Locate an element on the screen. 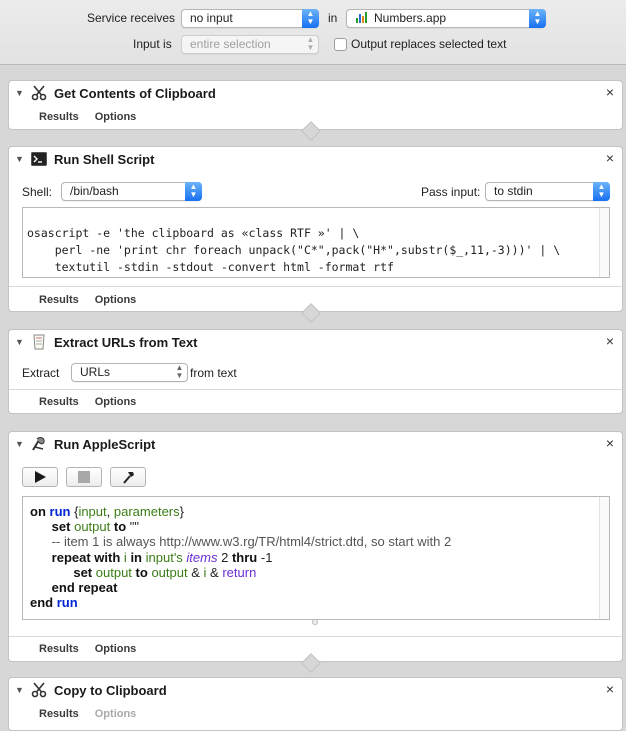 The width and height of the screenshot is (626, 731). stop-icon is located at coordinates (84, 477).